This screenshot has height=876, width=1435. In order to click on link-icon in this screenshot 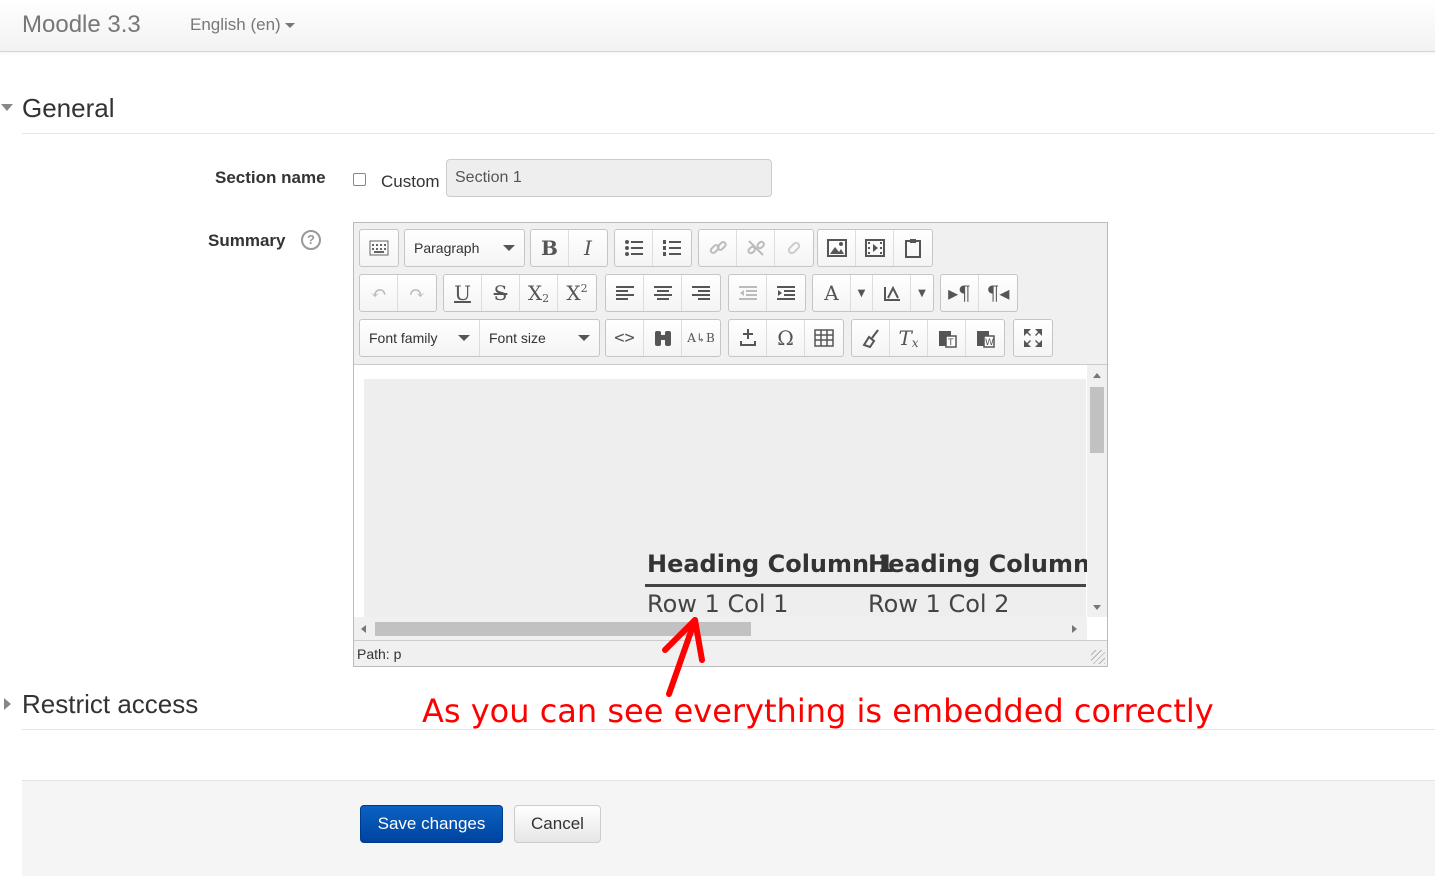, I will do `click(718, 248)`.